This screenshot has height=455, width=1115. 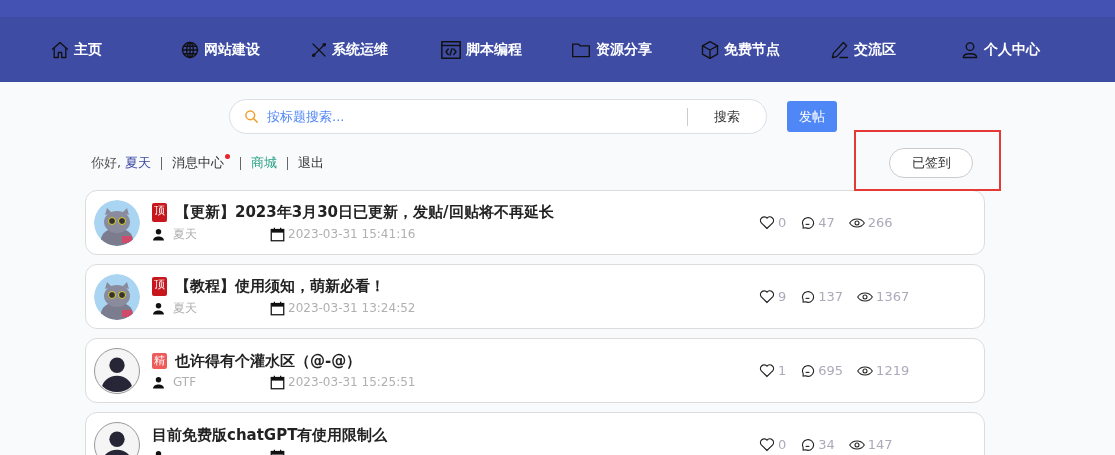 I want to click on code-icon, so click(x=451, y=49).